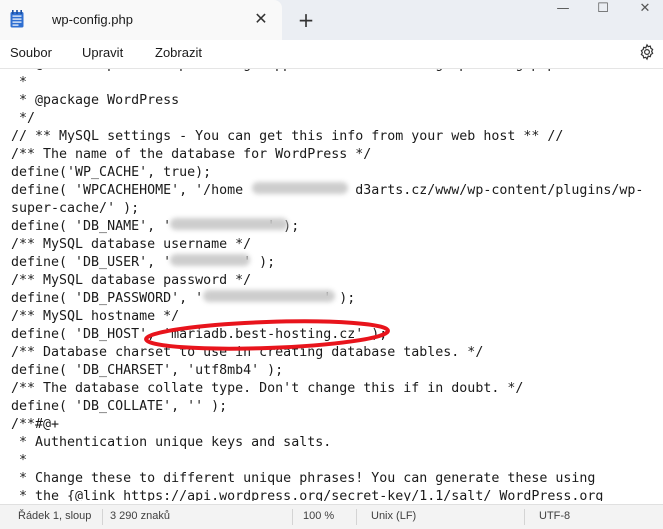 The width and height of the screenshot is (663, 529). I want to click on code-line: super-cache/' );, so click(75, 208).